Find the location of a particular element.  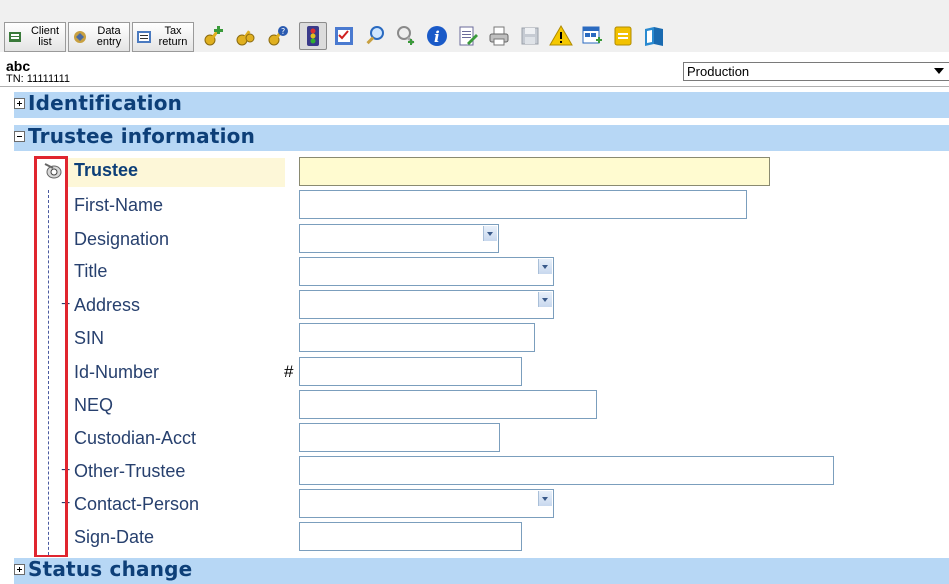

client-list-icon is located at coordinates (15, 37).